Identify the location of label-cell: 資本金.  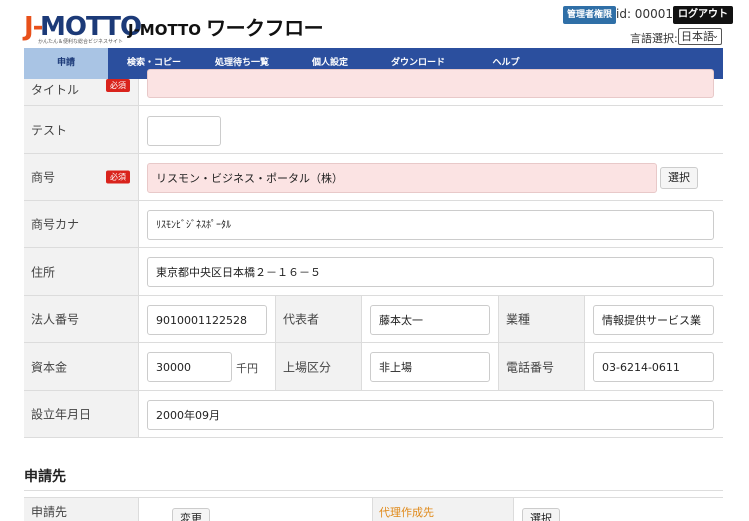
(81, 366).